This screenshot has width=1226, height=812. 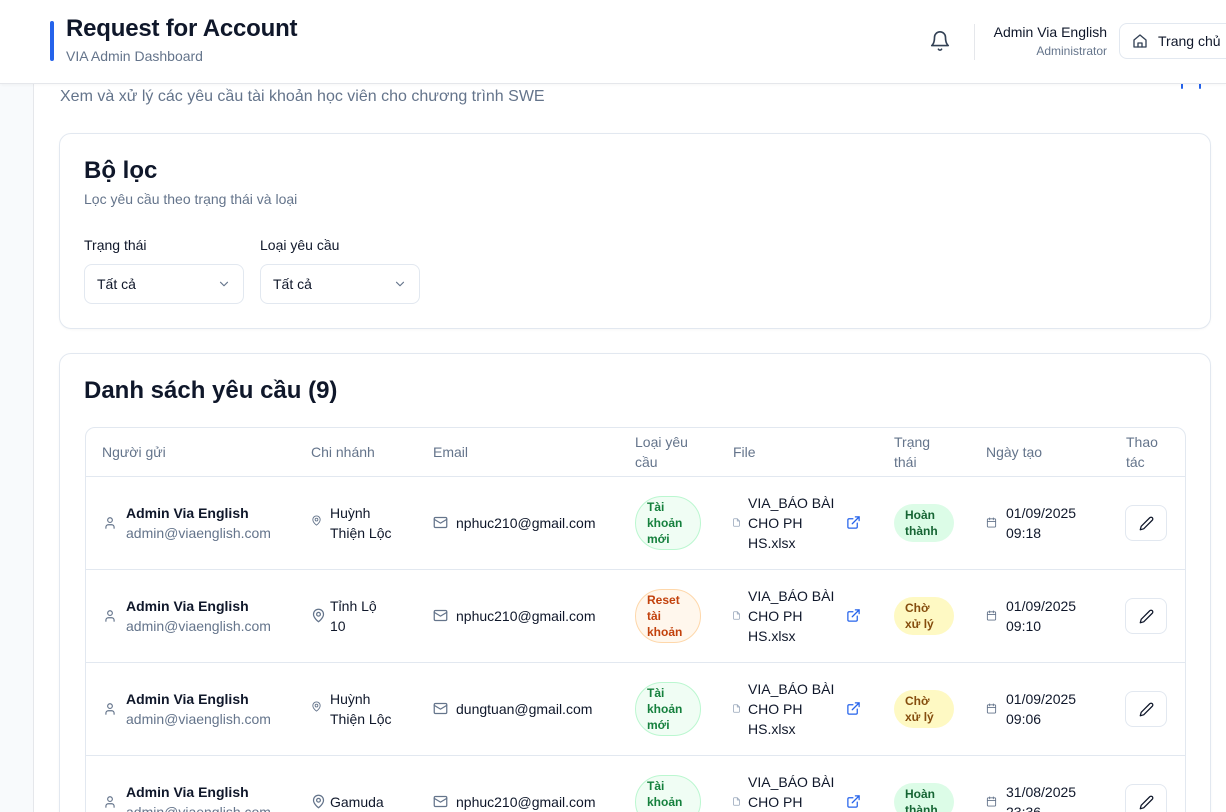 What do you see at coordinates (744, 452) in the screenshot?
I see `col-file: File` at bounding box center [744, 452].